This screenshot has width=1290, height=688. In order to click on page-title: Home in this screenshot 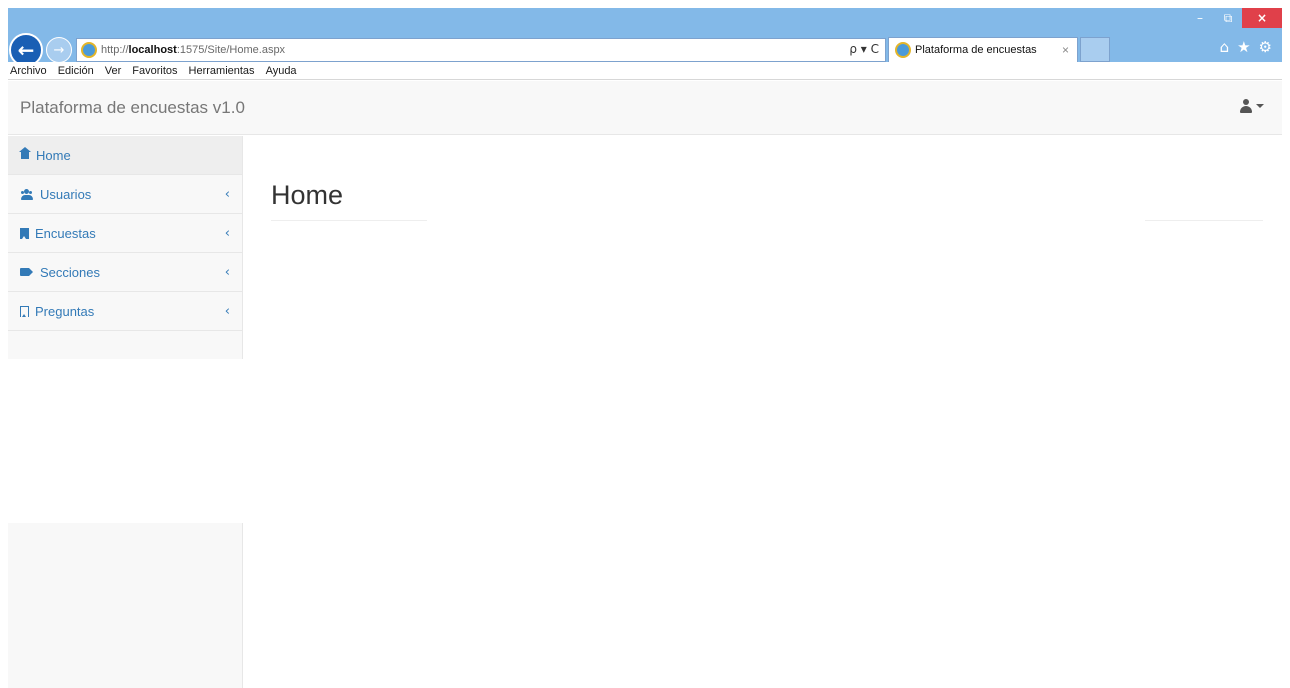, I will do `click(307, 195)`.